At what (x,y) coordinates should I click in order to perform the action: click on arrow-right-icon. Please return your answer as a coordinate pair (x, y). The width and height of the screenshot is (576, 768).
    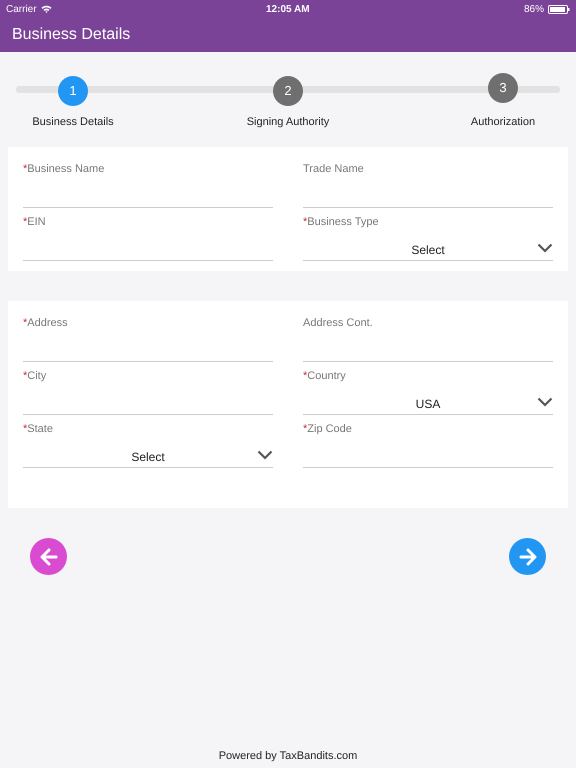
    Looking at the image, I should click on (528, 557).